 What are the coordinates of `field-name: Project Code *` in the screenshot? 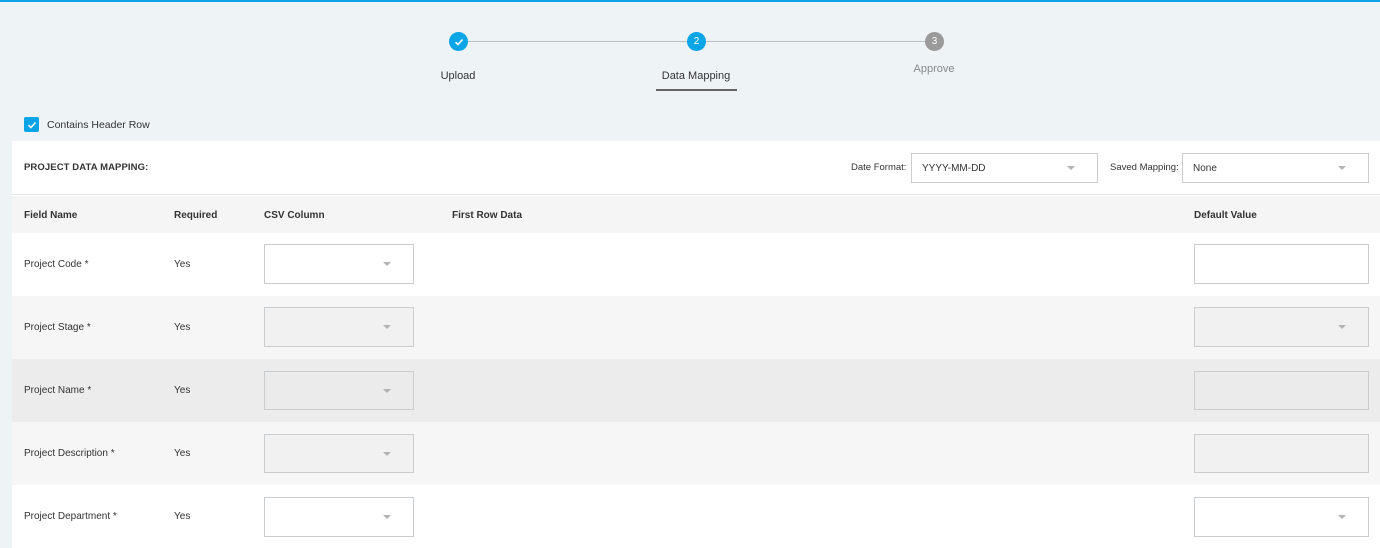 It's located at (56, 264).